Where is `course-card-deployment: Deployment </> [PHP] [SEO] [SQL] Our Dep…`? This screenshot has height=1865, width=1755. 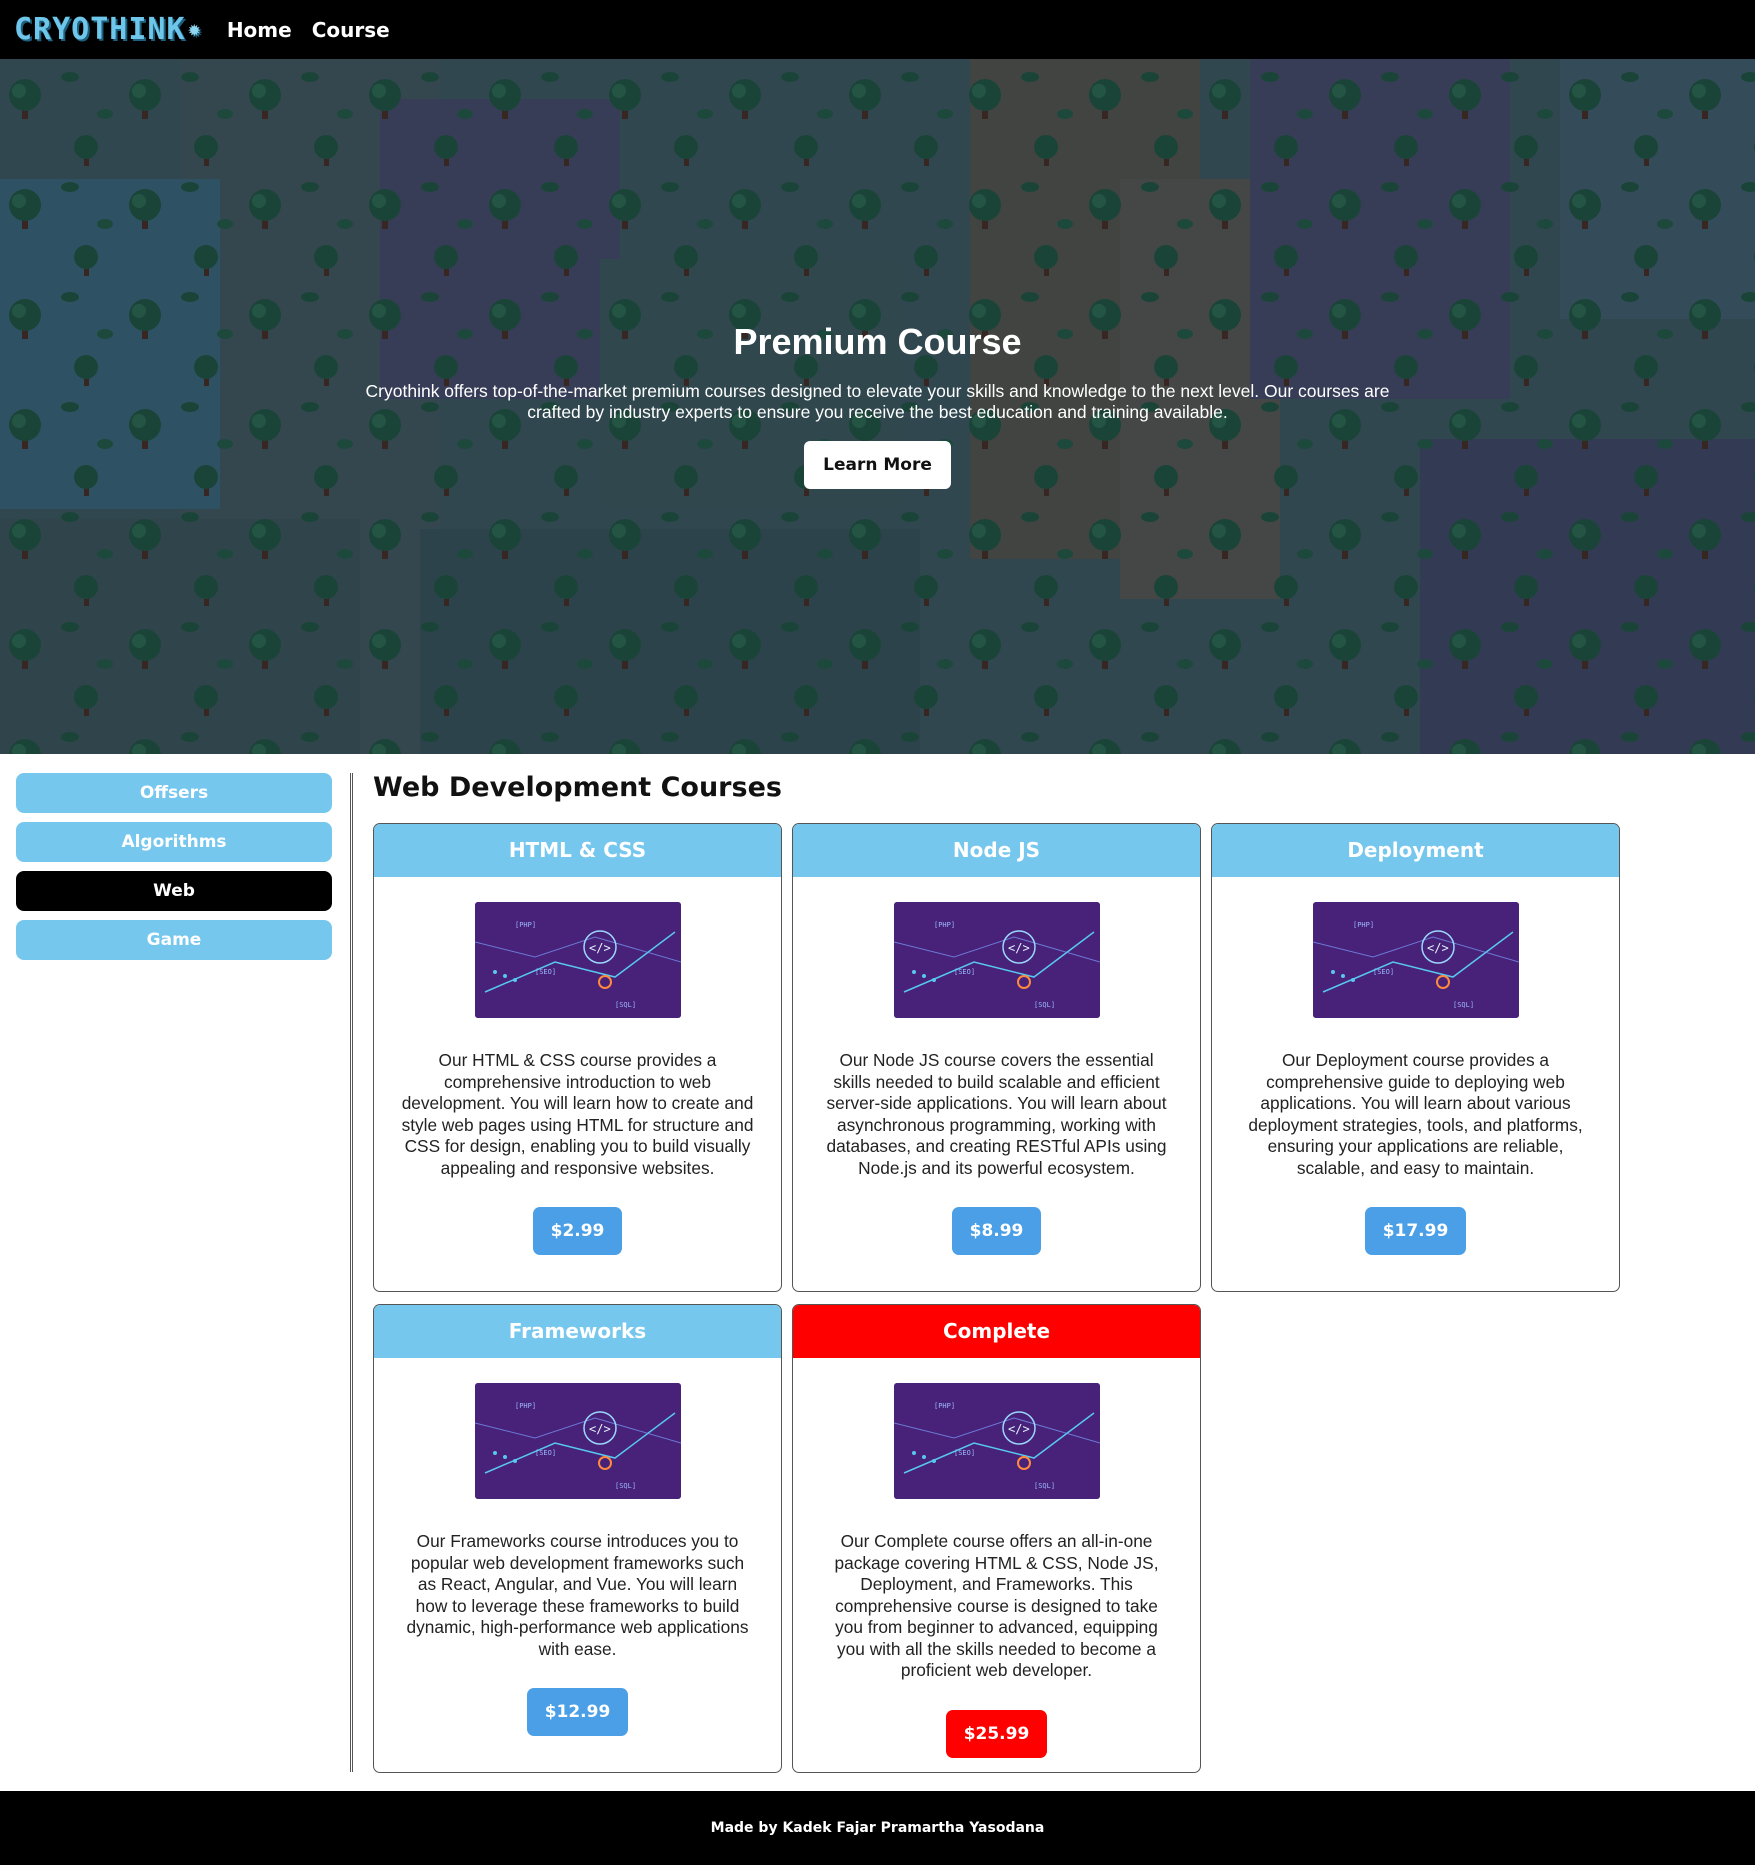 course-card-deployment: Deployment </> [PHP] [SEO] [SQL] Our Dep… is located at coordinates (1415, 1057).